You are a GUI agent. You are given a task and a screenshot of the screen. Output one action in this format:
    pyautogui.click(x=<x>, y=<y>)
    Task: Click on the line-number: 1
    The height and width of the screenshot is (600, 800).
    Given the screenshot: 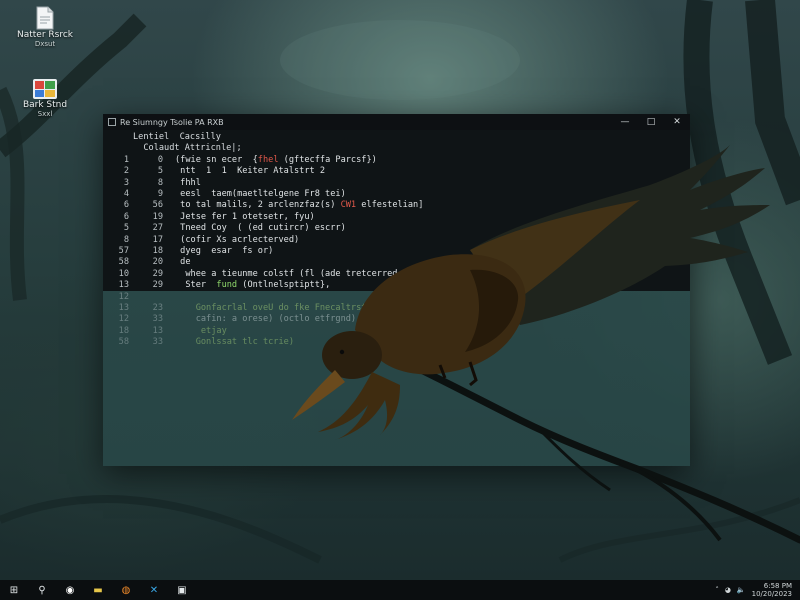 What is the action you would take?
    pyautogui.click(x=126, y=159)
    